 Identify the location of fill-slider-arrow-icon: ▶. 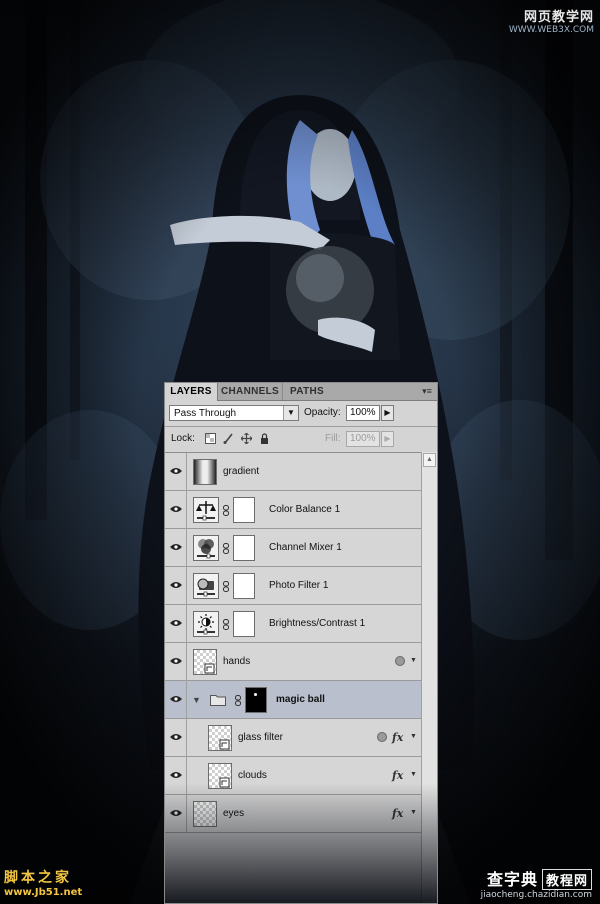
(387, 439).